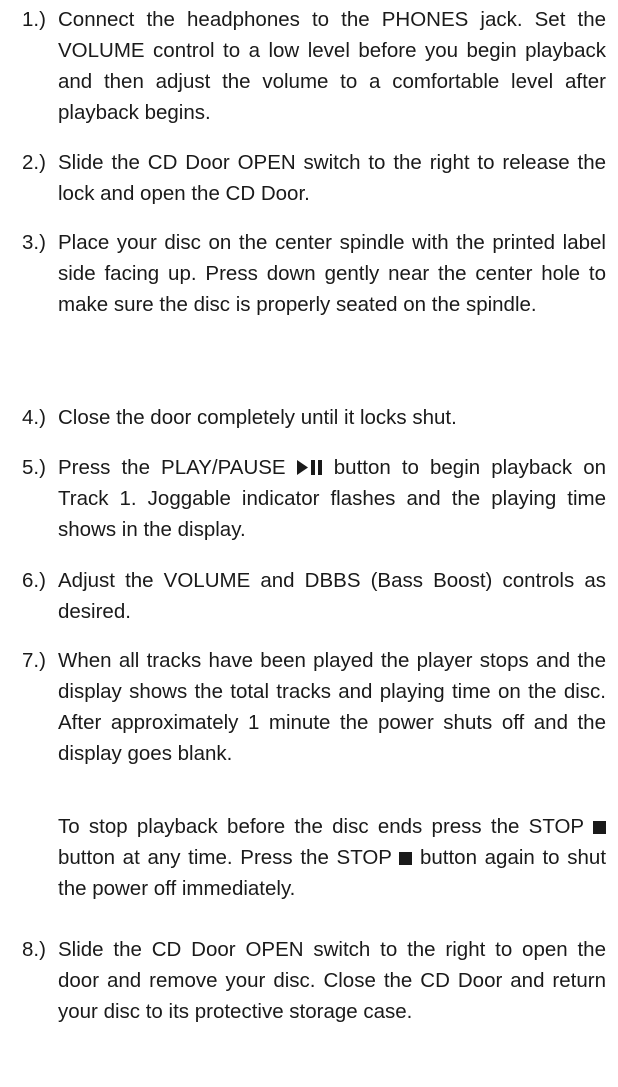 The width and height of the screenshot is (618, 1087). Describe the element at coordinates (34, 580) in the screenshot. I see `step-number: 6.)` at that location.